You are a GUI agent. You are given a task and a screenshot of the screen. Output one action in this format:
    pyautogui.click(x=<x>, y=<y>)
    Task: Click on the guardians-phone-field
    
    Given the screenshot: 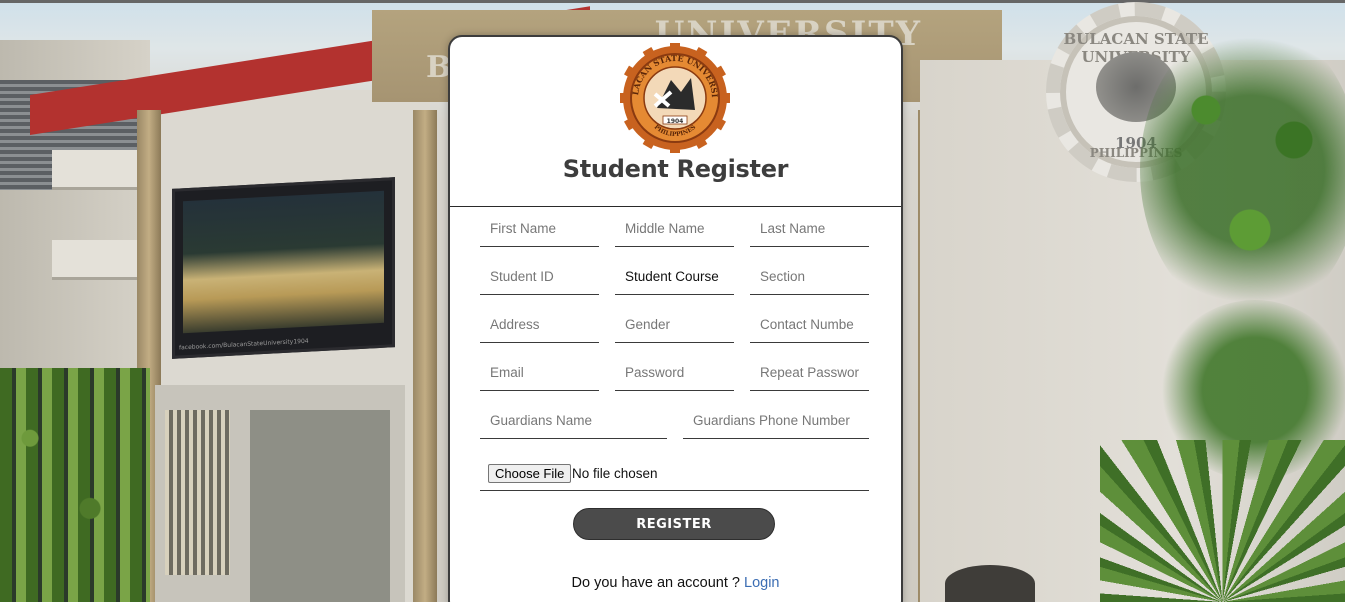 What is the action you would take?
    pyautogui.click(x=776, y=420)
    